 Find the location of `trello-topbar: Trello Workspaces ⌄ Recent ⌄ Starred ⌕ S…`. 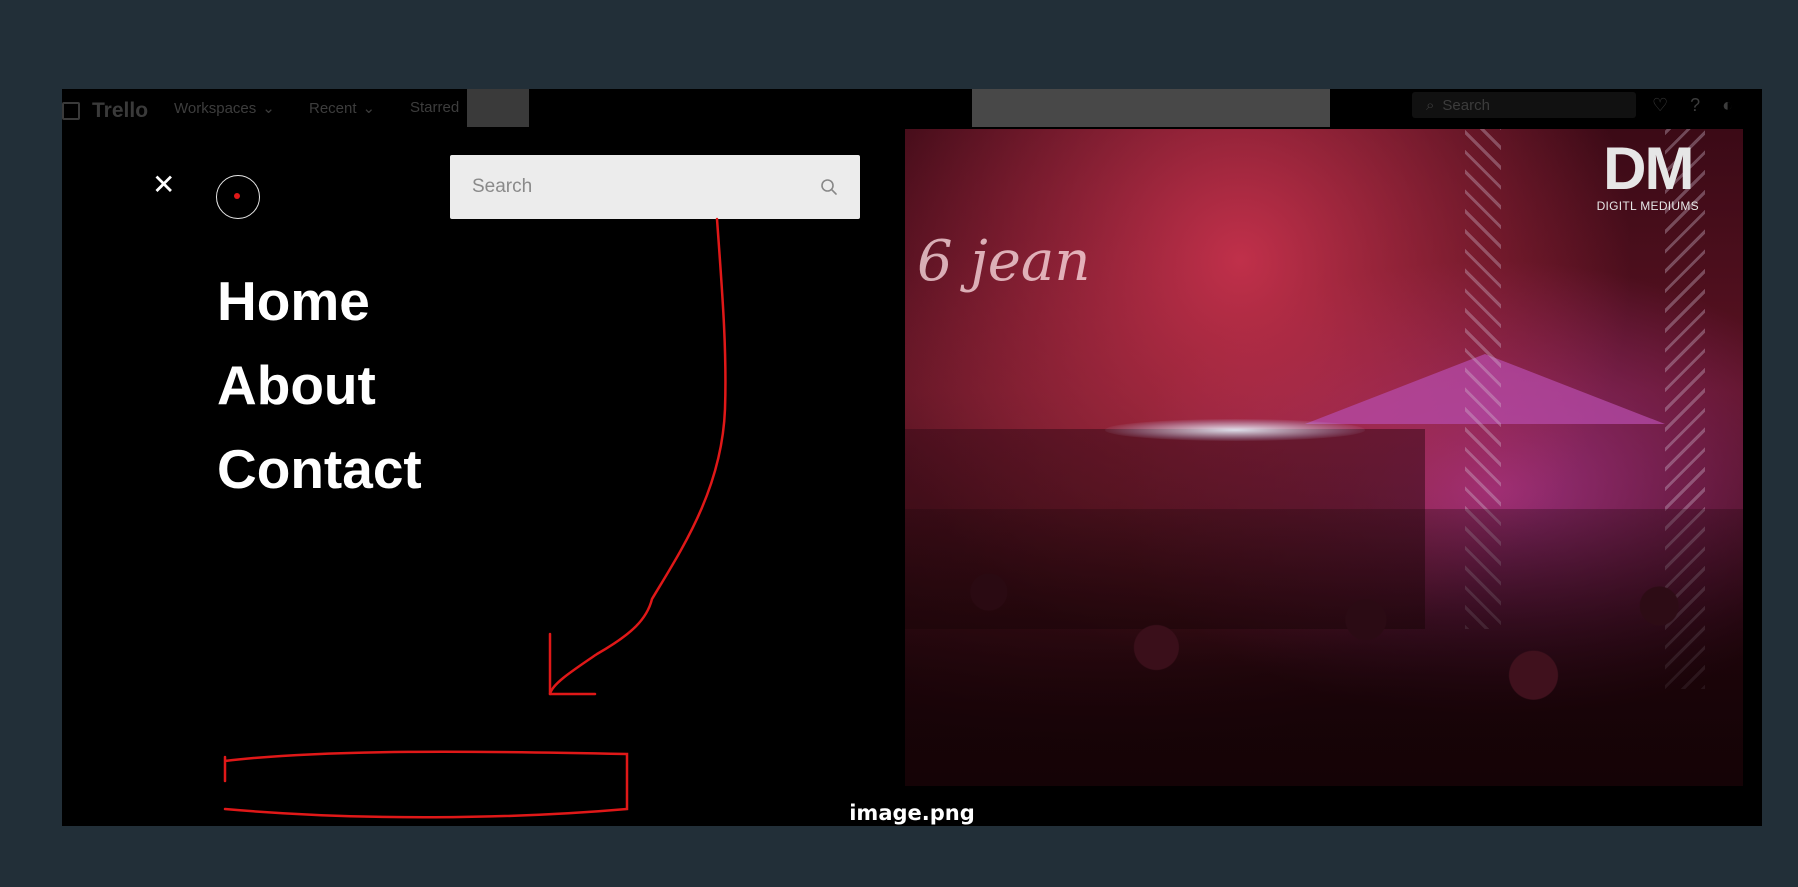

trello-topbar: Trello Workspaces ⌄ Recent ⌄ Starred ⌕ S… is located at coordinates (912, 108).